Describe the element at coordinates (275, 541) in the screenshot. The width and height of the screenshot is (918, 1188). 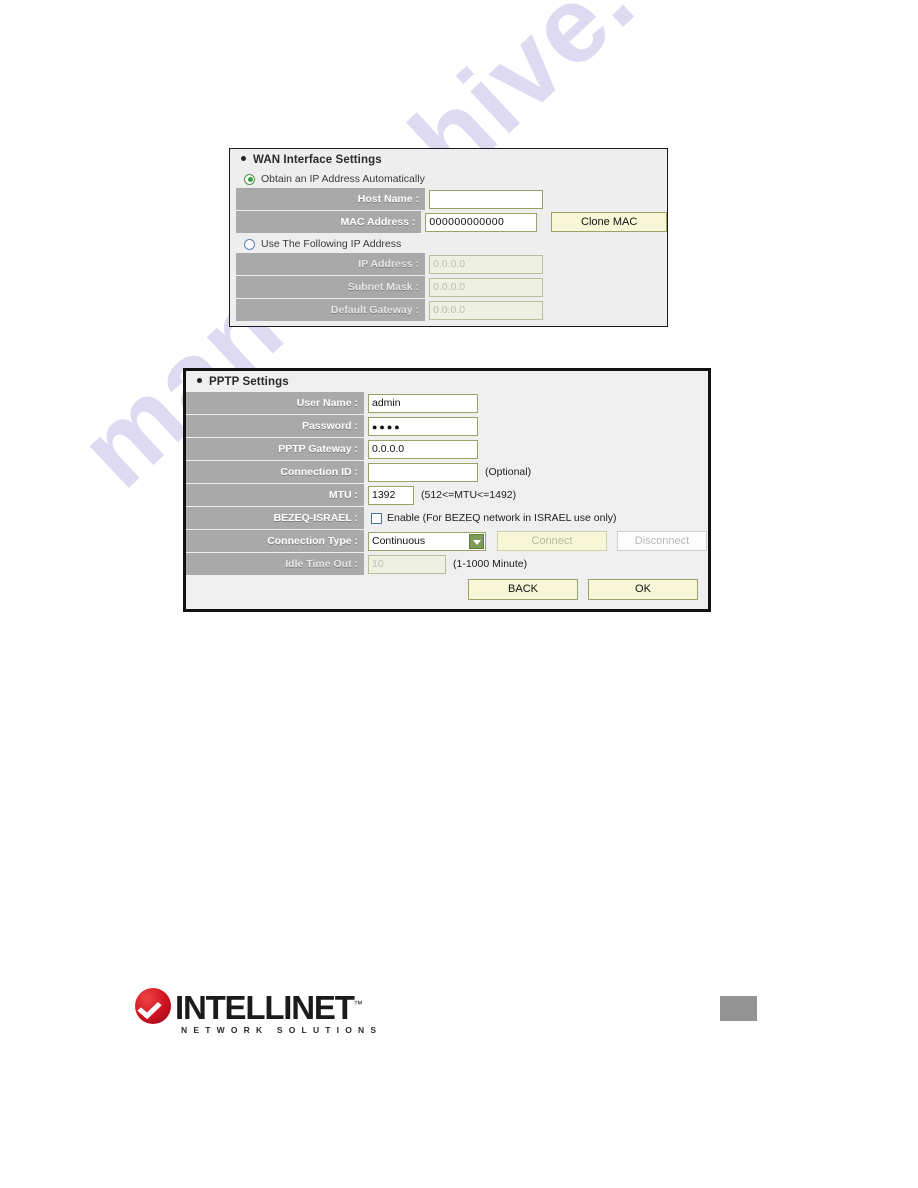
I see `connection-type-label: Connection Type :` at that location.